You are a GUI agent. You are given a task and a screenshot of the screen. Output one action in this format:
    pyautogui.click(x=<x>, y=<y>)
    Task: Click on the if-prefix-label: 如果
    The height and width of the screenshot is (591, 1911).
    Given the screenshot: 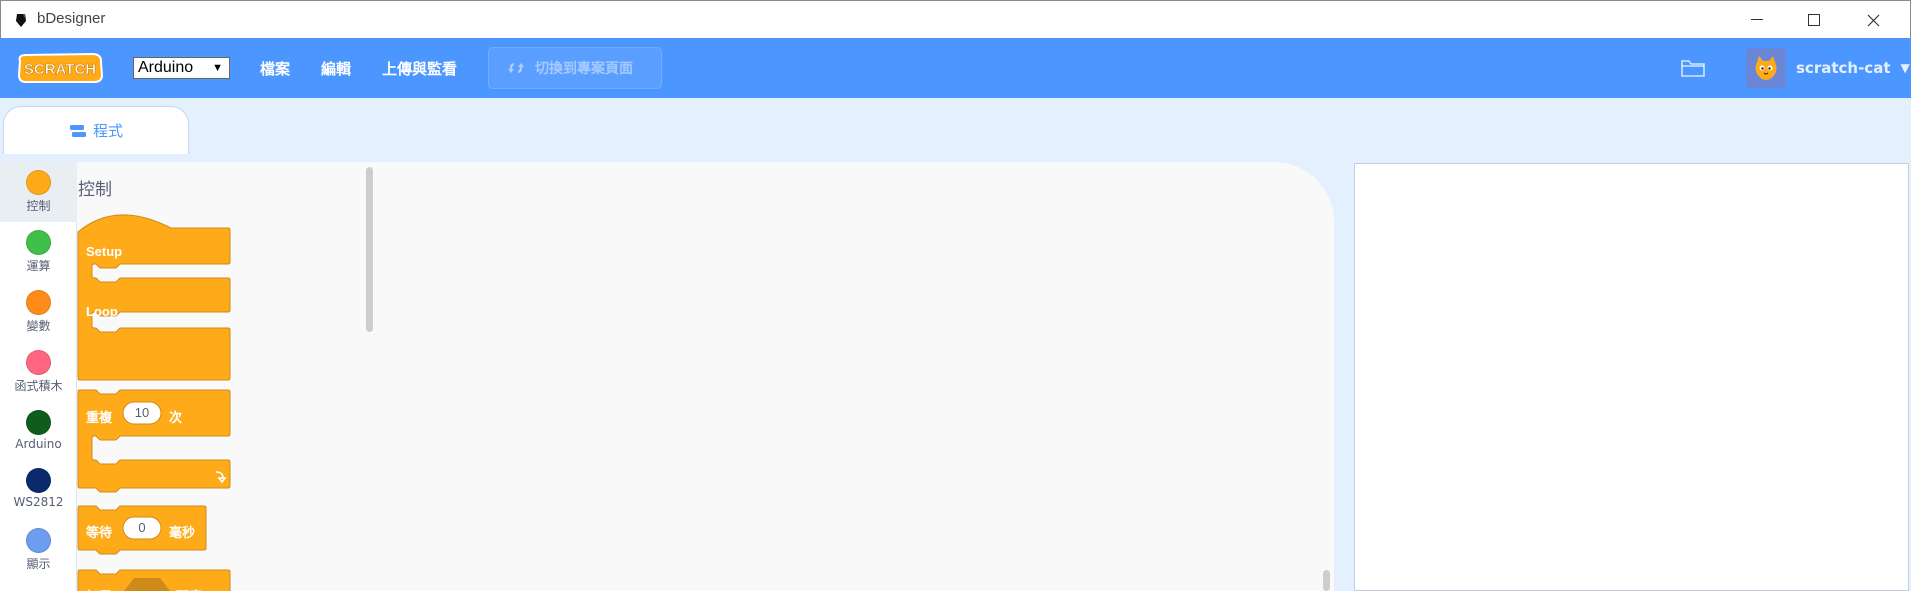 What is the action you would take?
    pyautogui.click(x=99, y=588)
    